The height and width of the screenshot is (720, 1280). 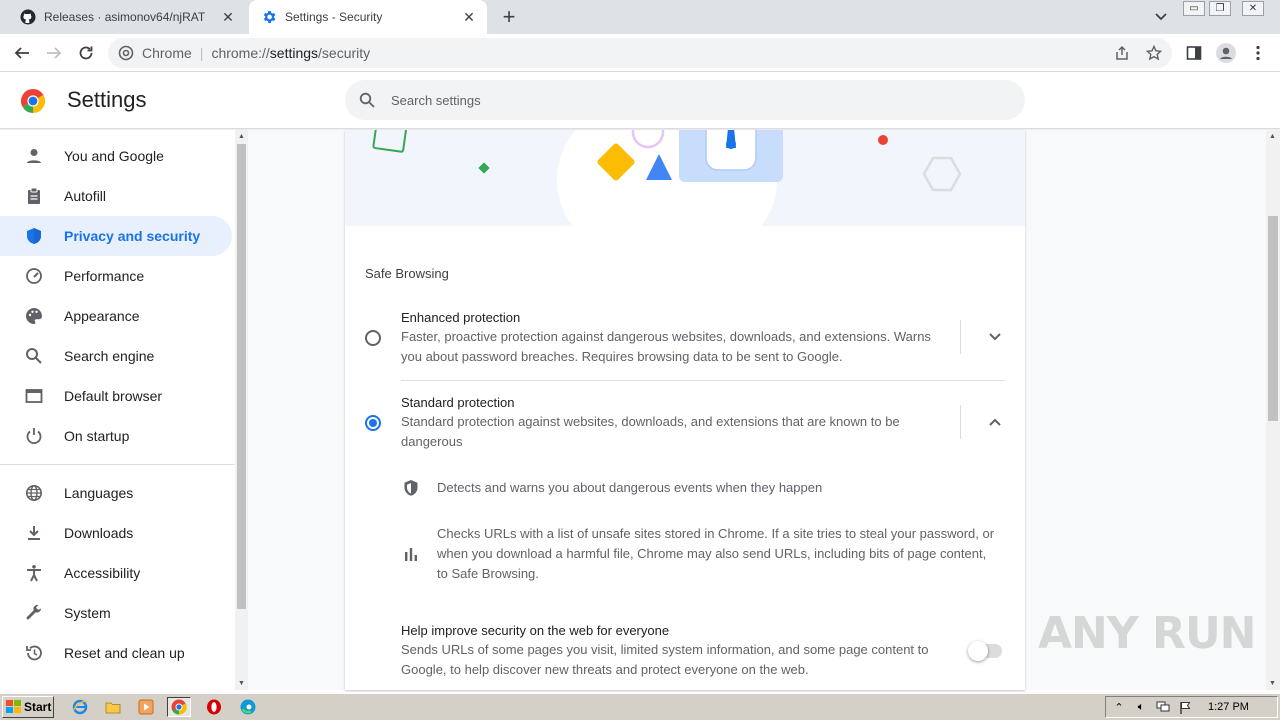 I want to click on shield-check-icon, so click(x=411, y=488).